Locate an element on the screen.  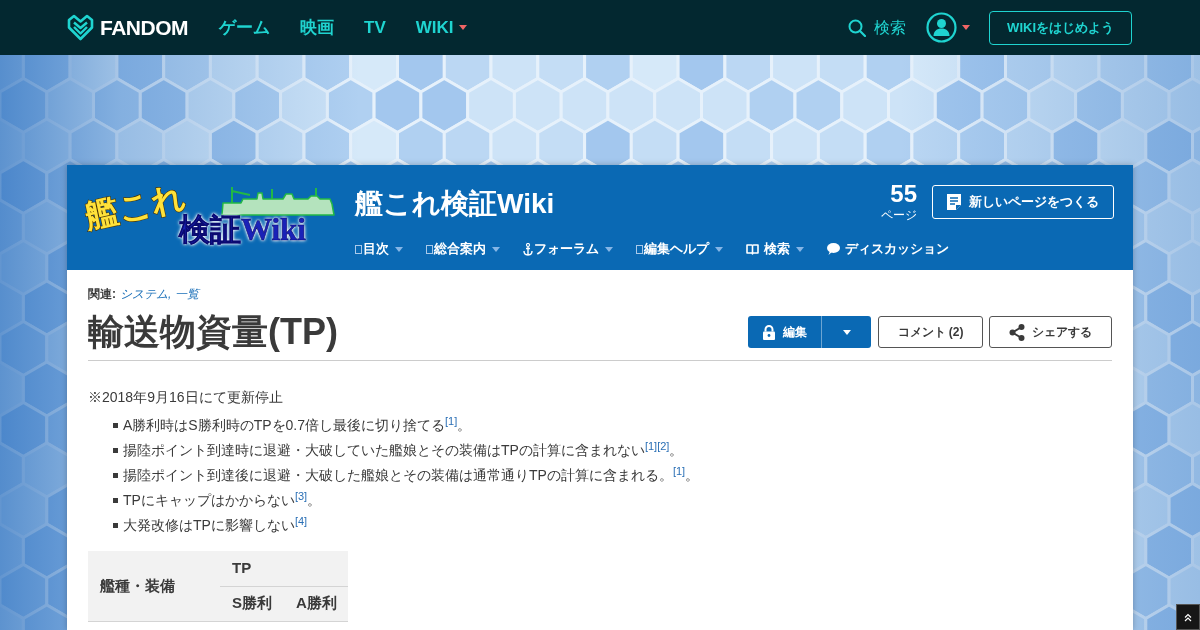
page-count: 55 is located at coordinates (903, 194).